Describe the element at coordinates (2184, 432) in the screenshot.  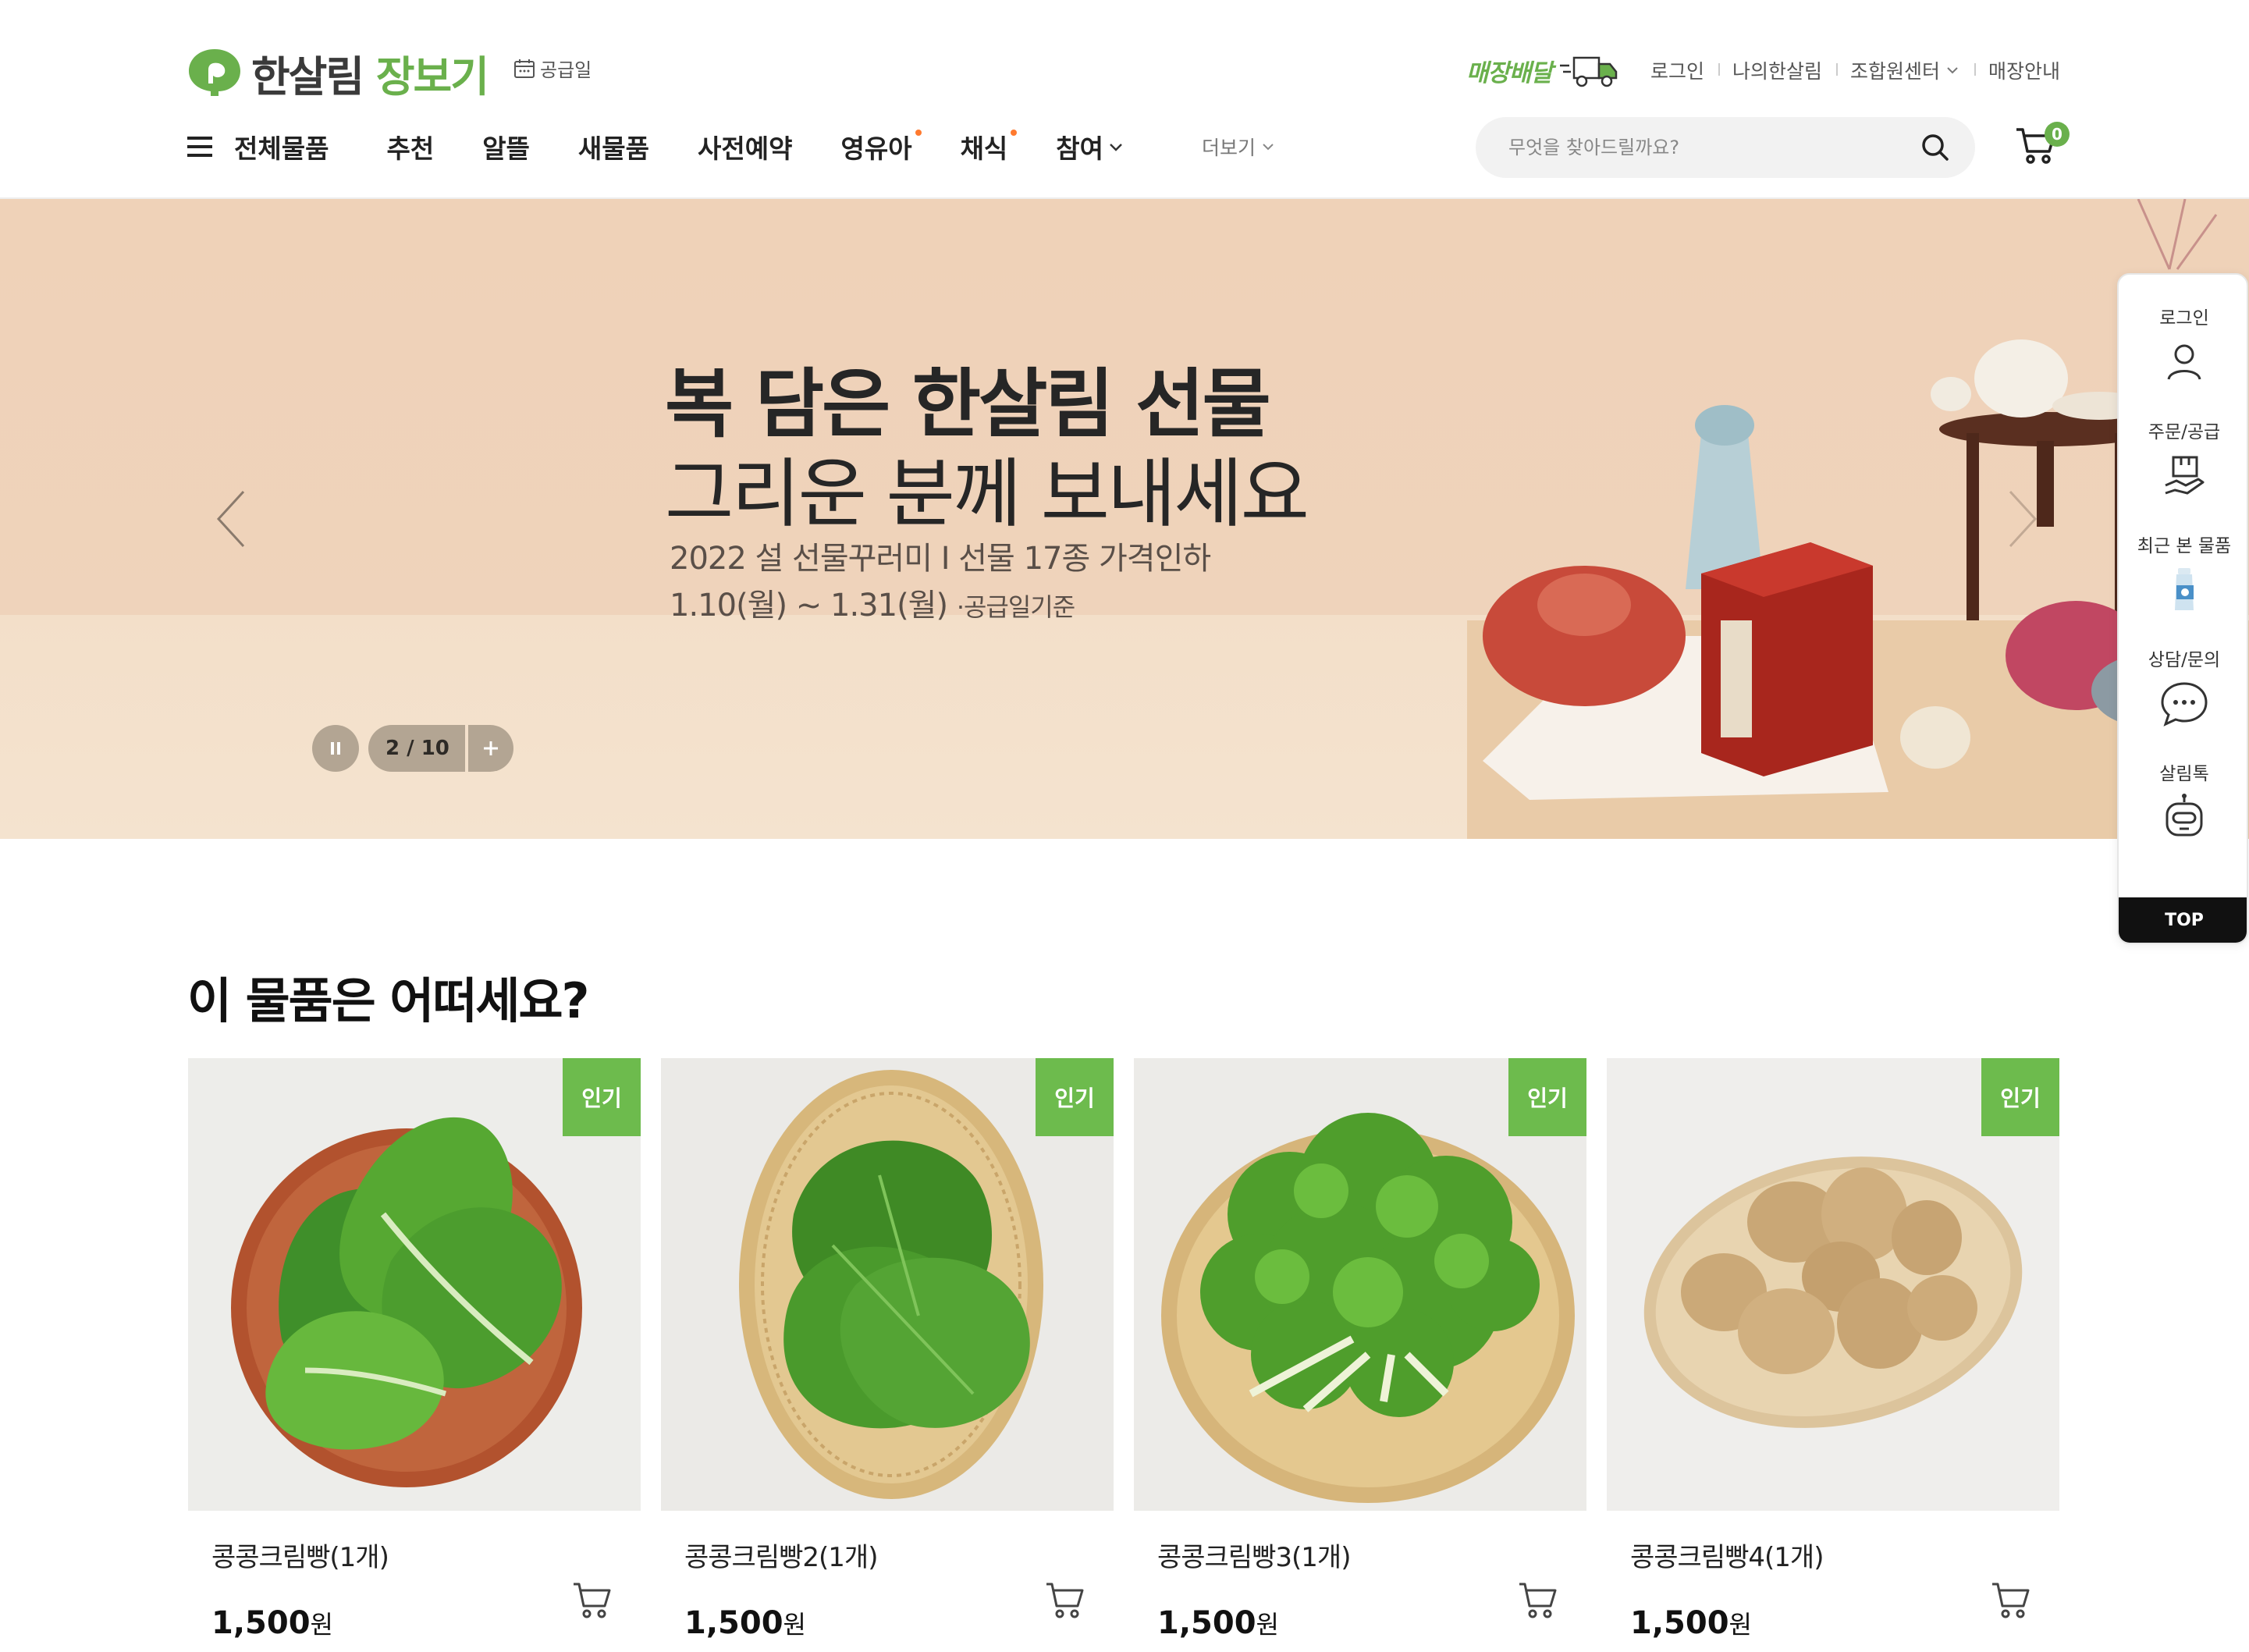
I see `quick-order-label: 주문/공급` at that location.